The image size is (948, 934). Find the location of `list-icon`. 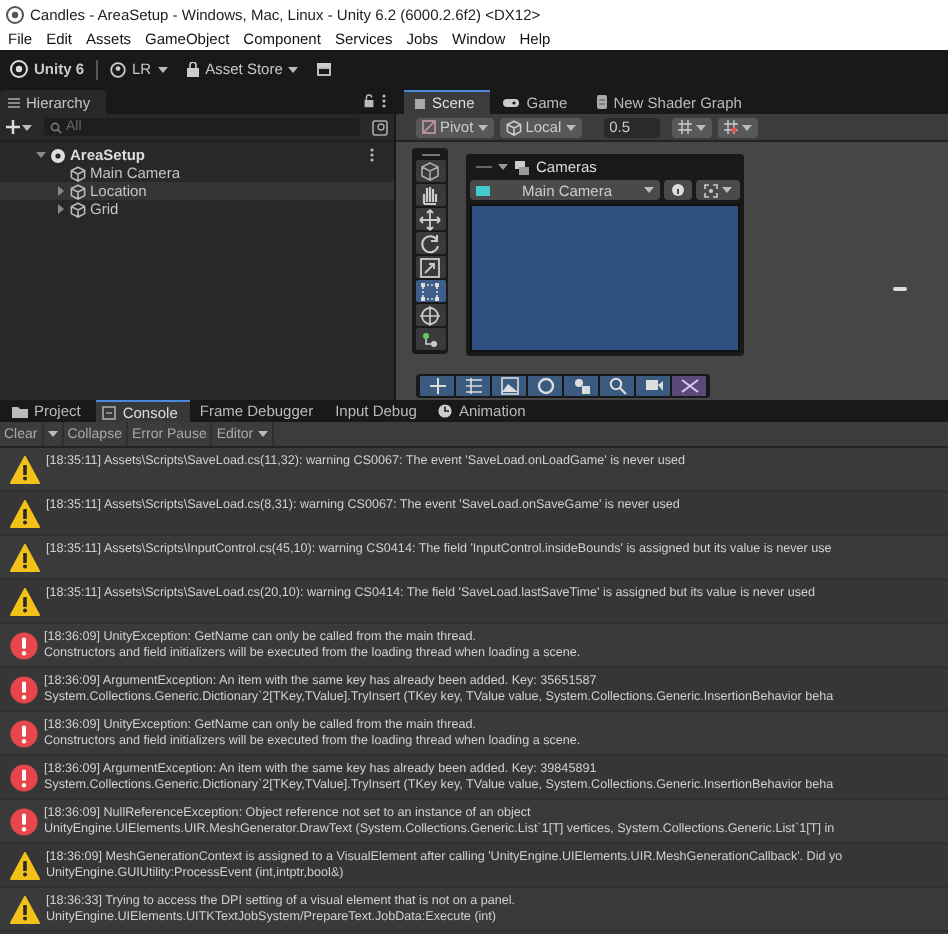

list-icon is located at coordinates (14, 102).